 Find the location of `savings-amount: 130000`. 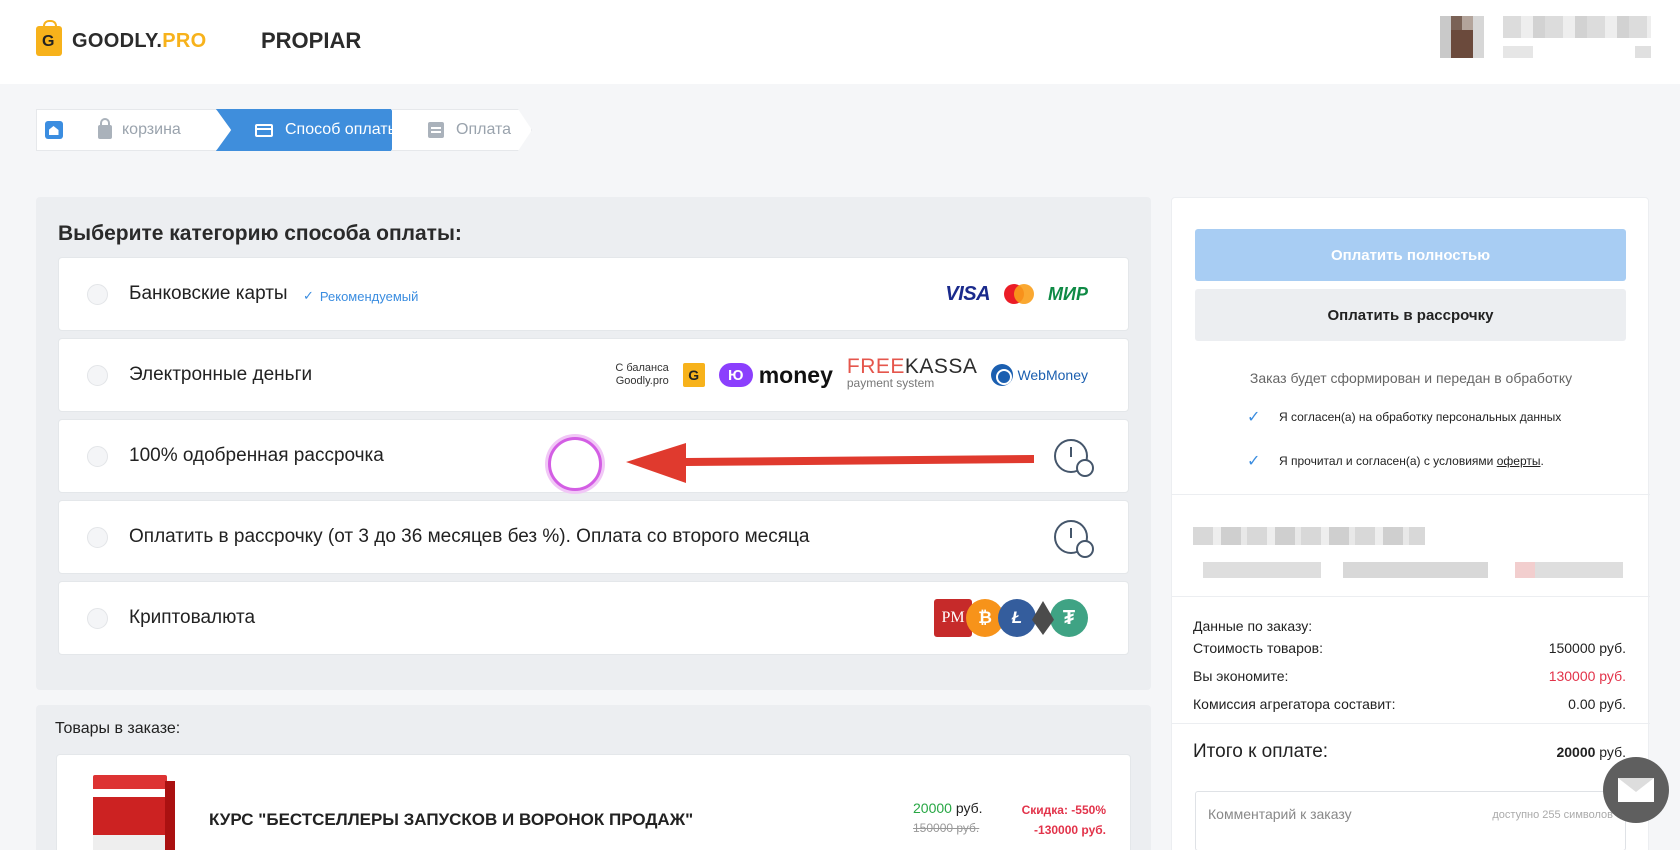

savings-amount: 130000 is located at coordinates (1572, 676).